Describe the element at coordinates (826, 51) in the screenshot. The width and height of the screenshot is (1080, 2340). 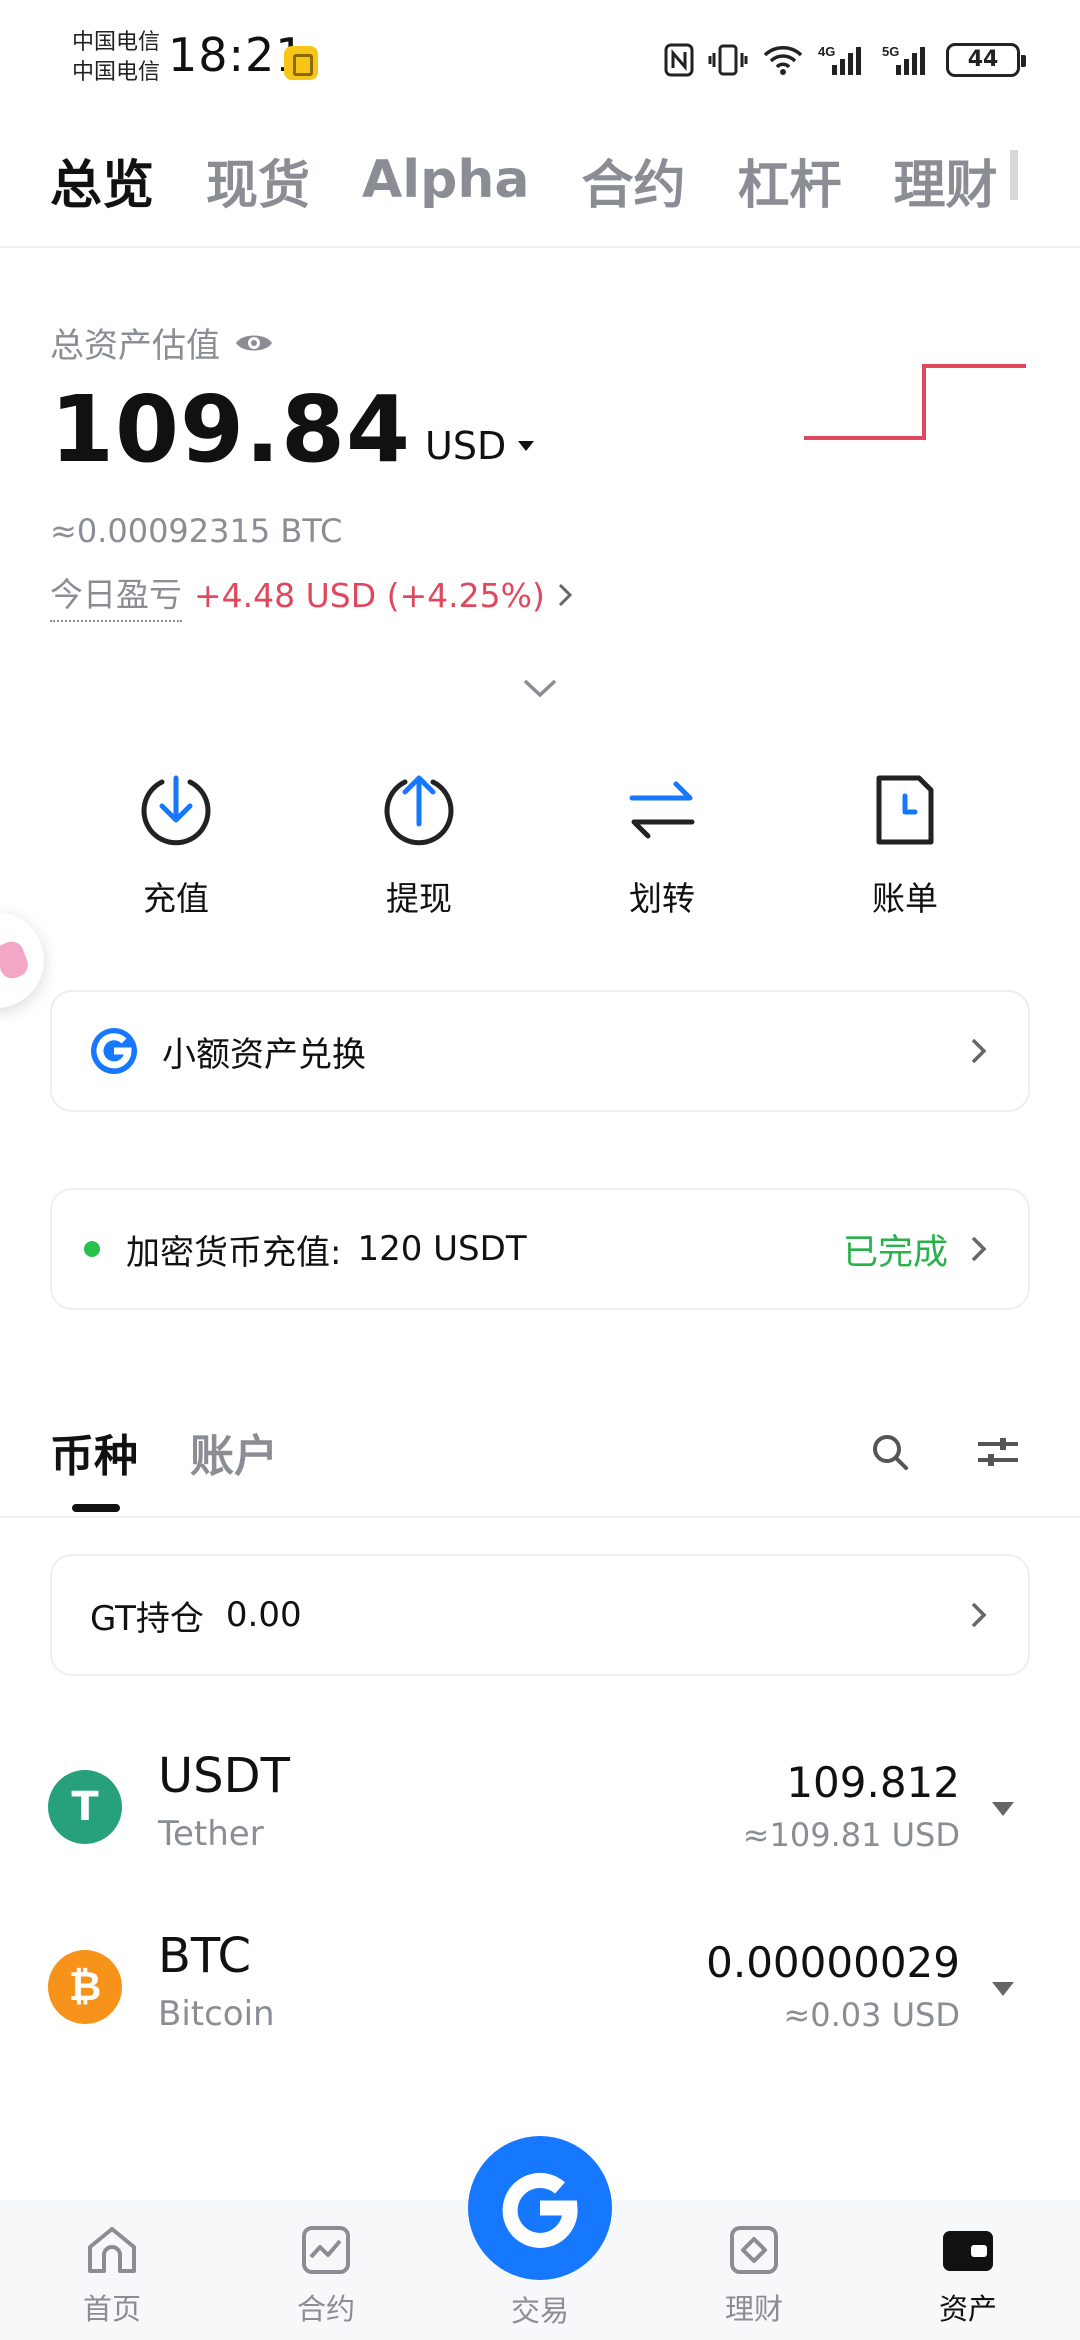
I see `svg-text: 4G` at that location.